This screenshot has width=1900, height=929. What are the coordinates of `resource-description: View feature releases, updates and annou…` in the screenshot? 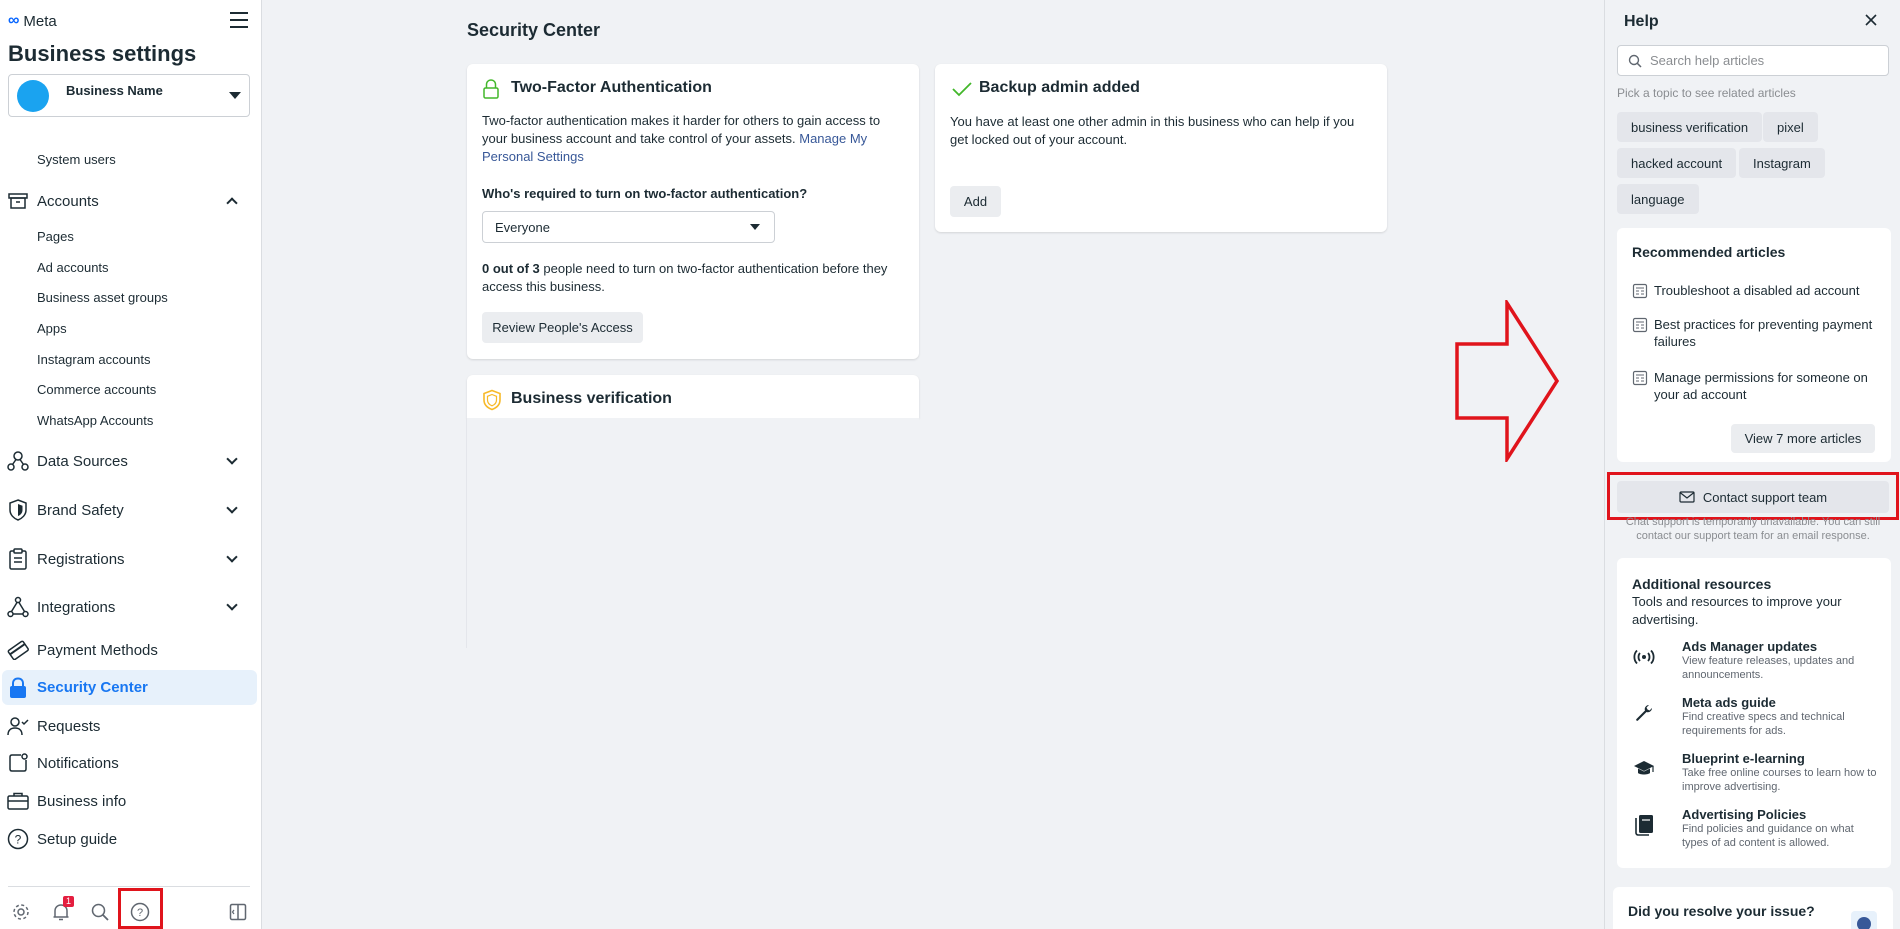 It's located at (1768, 668).